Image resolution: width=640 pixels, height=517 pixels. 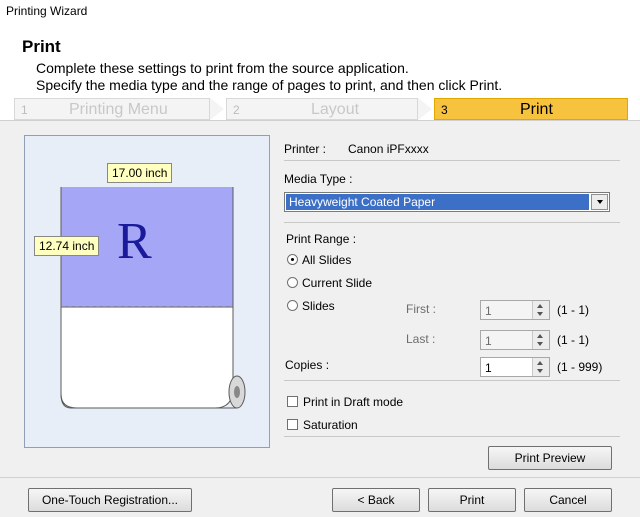 I want to click on window-title: Printing Wizard, so click(x=47, y=11).